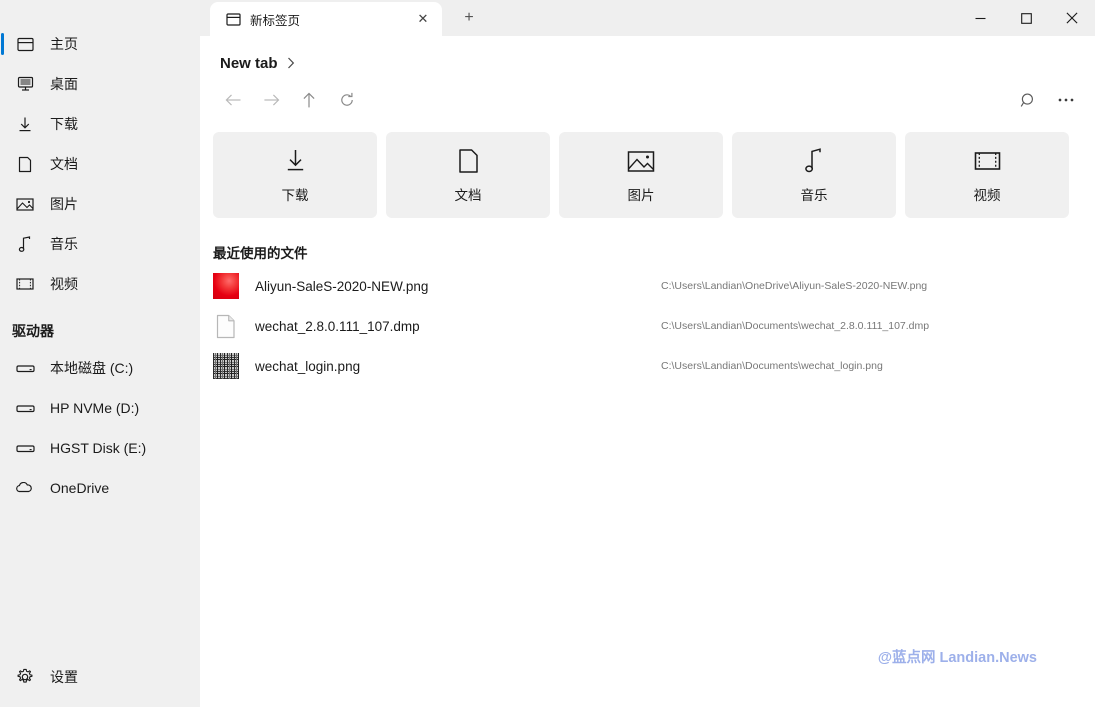 Image resolution: width=1095 pixels, height=707 pixels. I want to click on sidebar-item-pictures: 图片, so click(100, 204).